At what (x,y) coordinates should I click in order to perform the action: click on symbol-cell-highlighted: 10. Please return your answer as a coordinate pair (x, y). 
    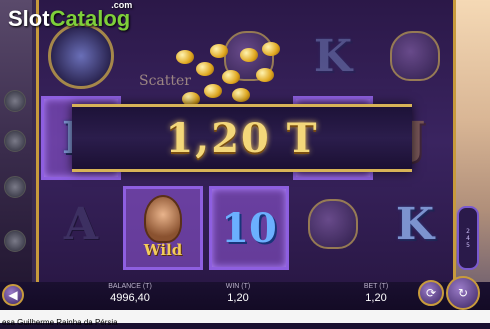
    Looking at the image, I should click on (249, 228).